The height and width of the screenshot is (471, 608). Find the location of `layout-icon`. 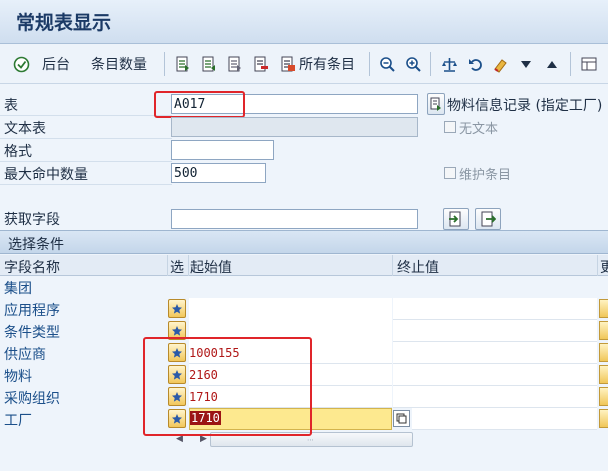

layout-icon is located at coordinates (589, 64).